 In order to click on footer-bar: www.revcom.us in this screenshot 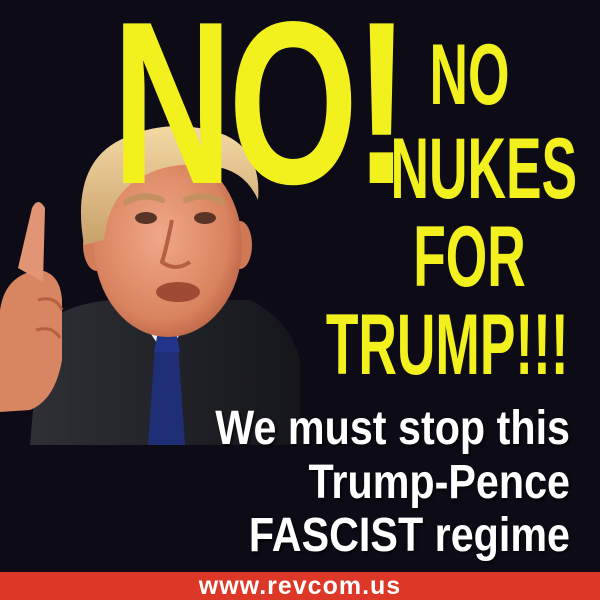, I will do `click(300, 586)`.